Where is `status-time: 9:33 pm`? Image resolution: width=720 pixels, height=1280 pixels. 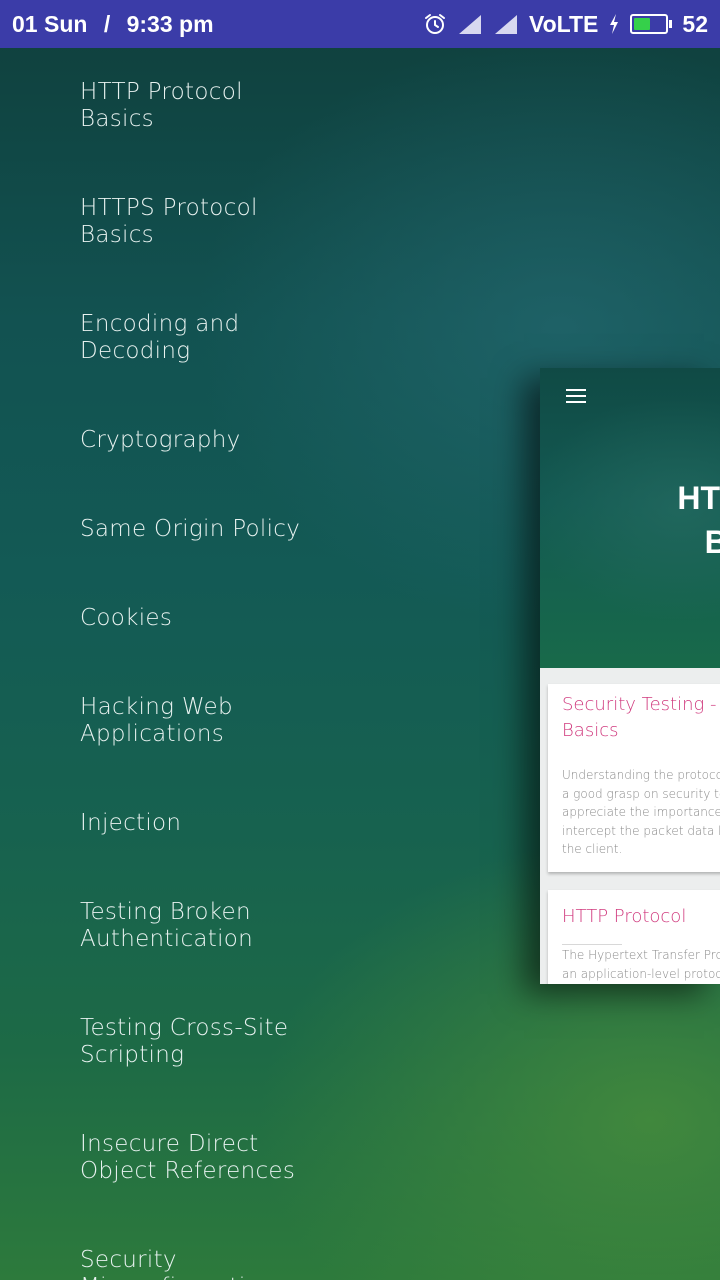
status-time: 9:33 pm is located at coordinates (170, 23).